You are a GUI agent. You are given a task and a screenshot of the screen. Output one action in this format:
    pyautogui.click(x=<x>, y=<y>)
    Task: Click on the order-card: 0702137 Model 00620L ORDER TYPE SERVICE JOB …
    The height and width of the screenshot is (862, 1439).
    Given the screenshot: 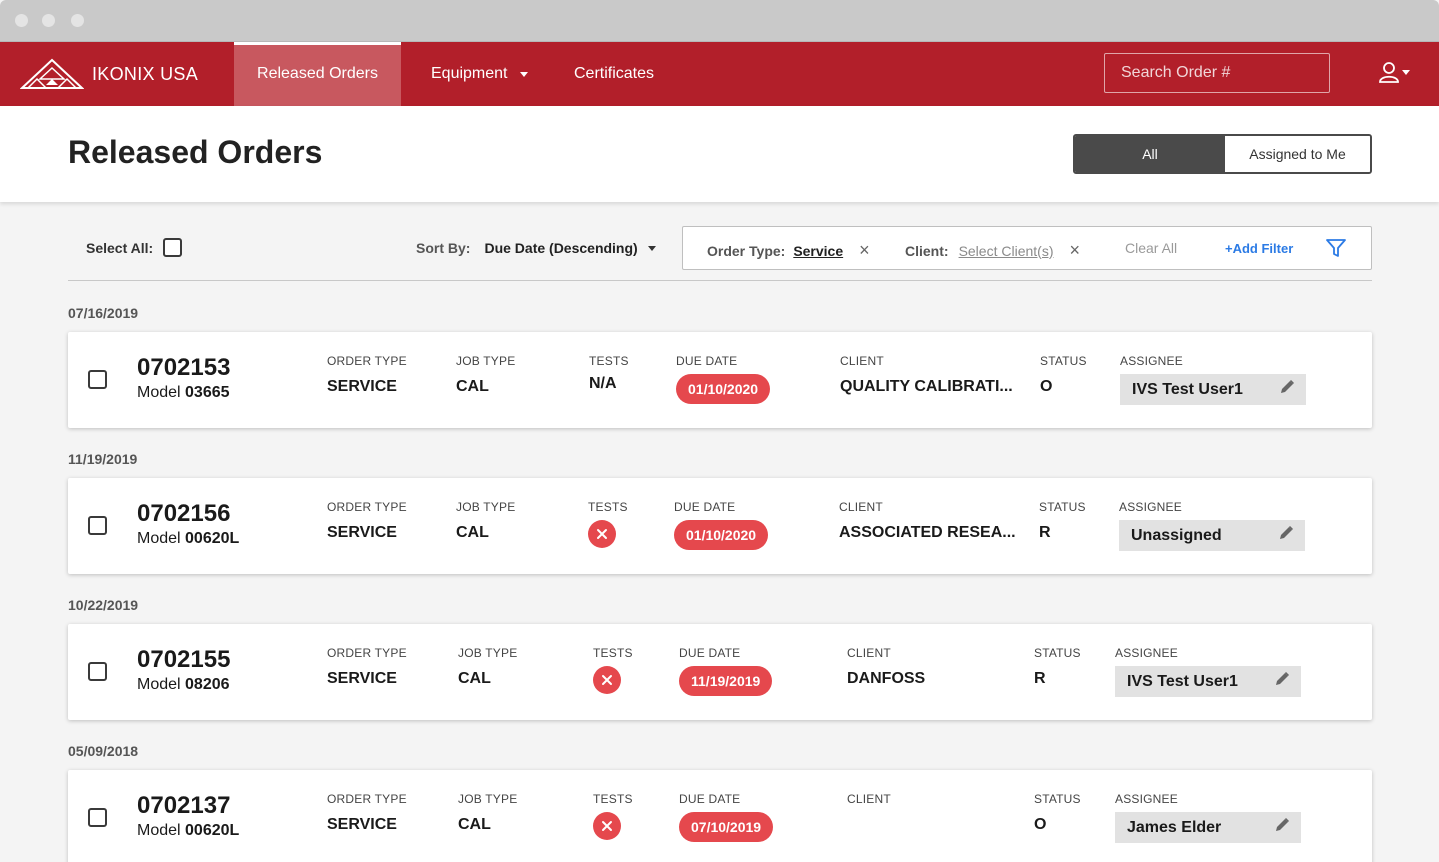 What is the action you would take?
    pyautogui.click(x=720, y=816)
    